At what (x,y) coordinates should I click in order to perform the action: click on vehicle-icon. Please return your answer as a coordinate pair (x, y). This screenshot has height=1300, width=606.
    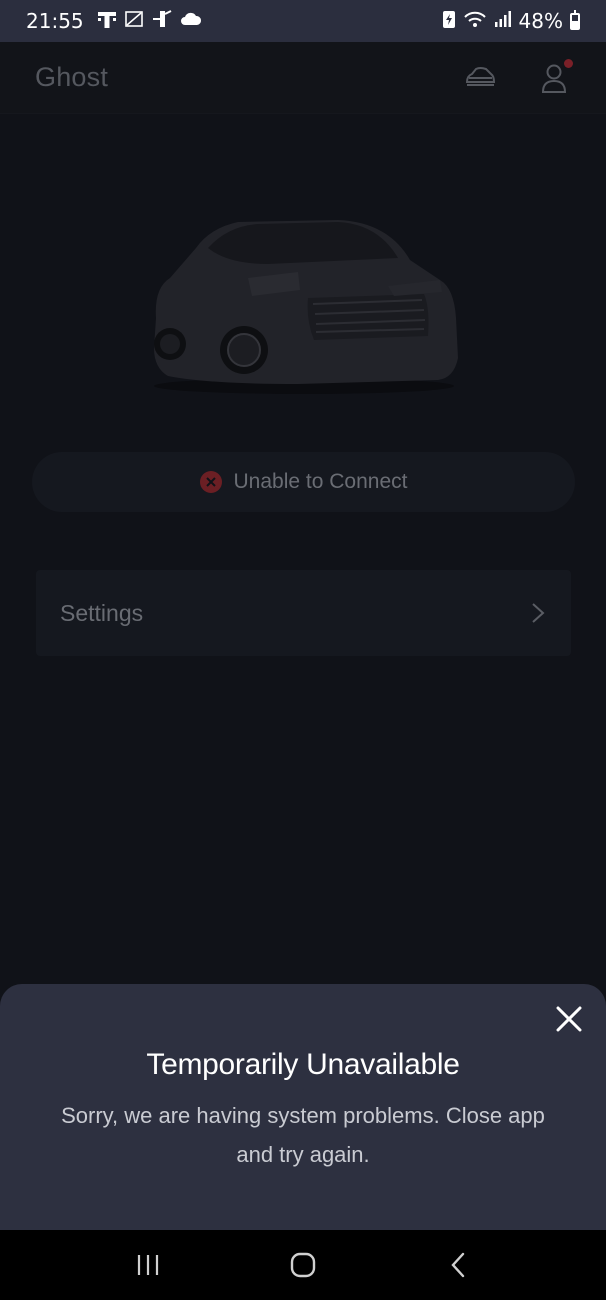
    Looking at the image, I should click on (480, 76).